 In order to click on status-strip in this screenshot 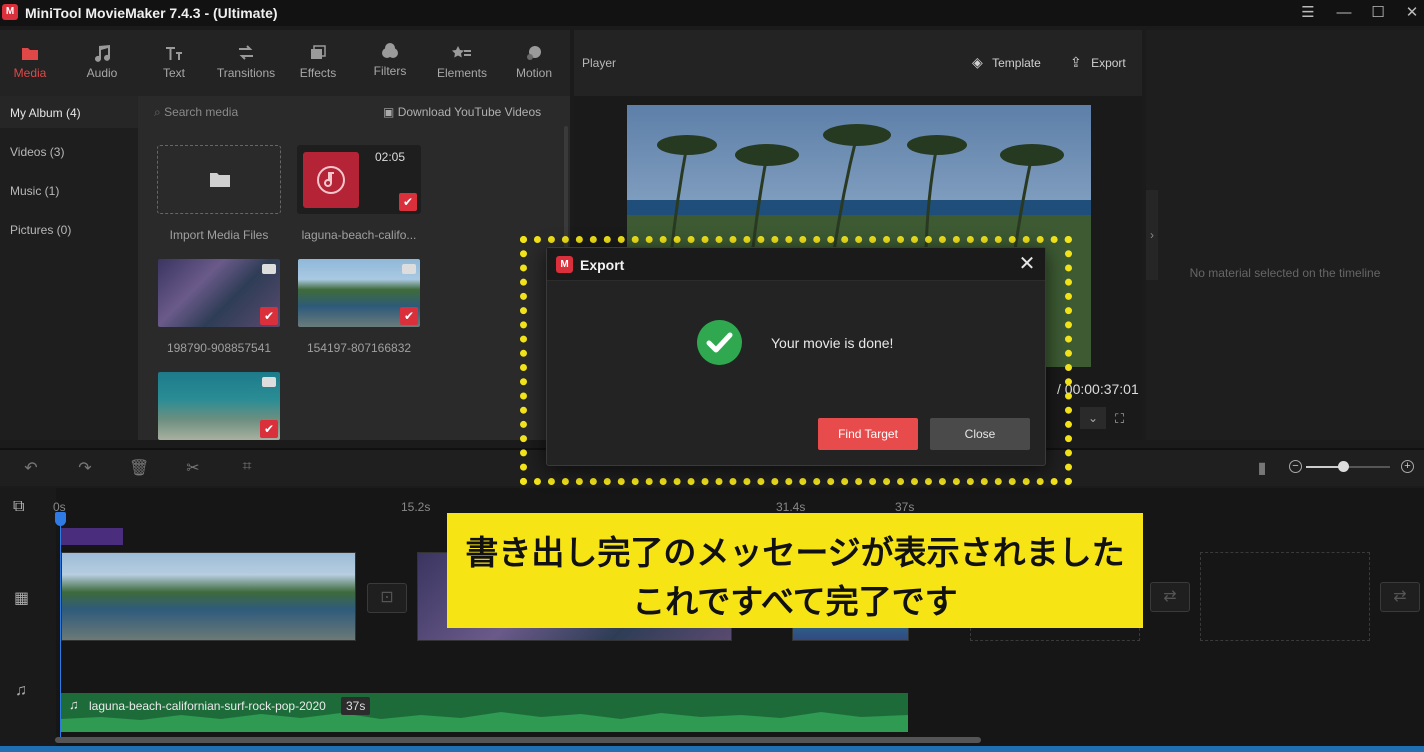, I will do `click(712, 749)`.